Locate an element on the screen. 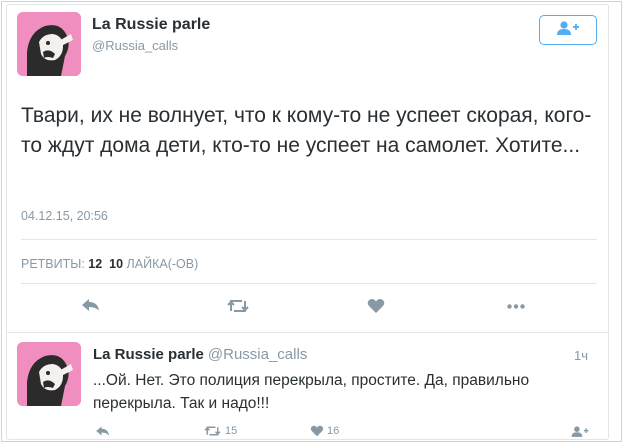 The image size is (624, 444). tweet-stats: РЕТВИТЫ: 12 10 ЛАЙКА(-ОВ) is located at coordinates (109, 264).